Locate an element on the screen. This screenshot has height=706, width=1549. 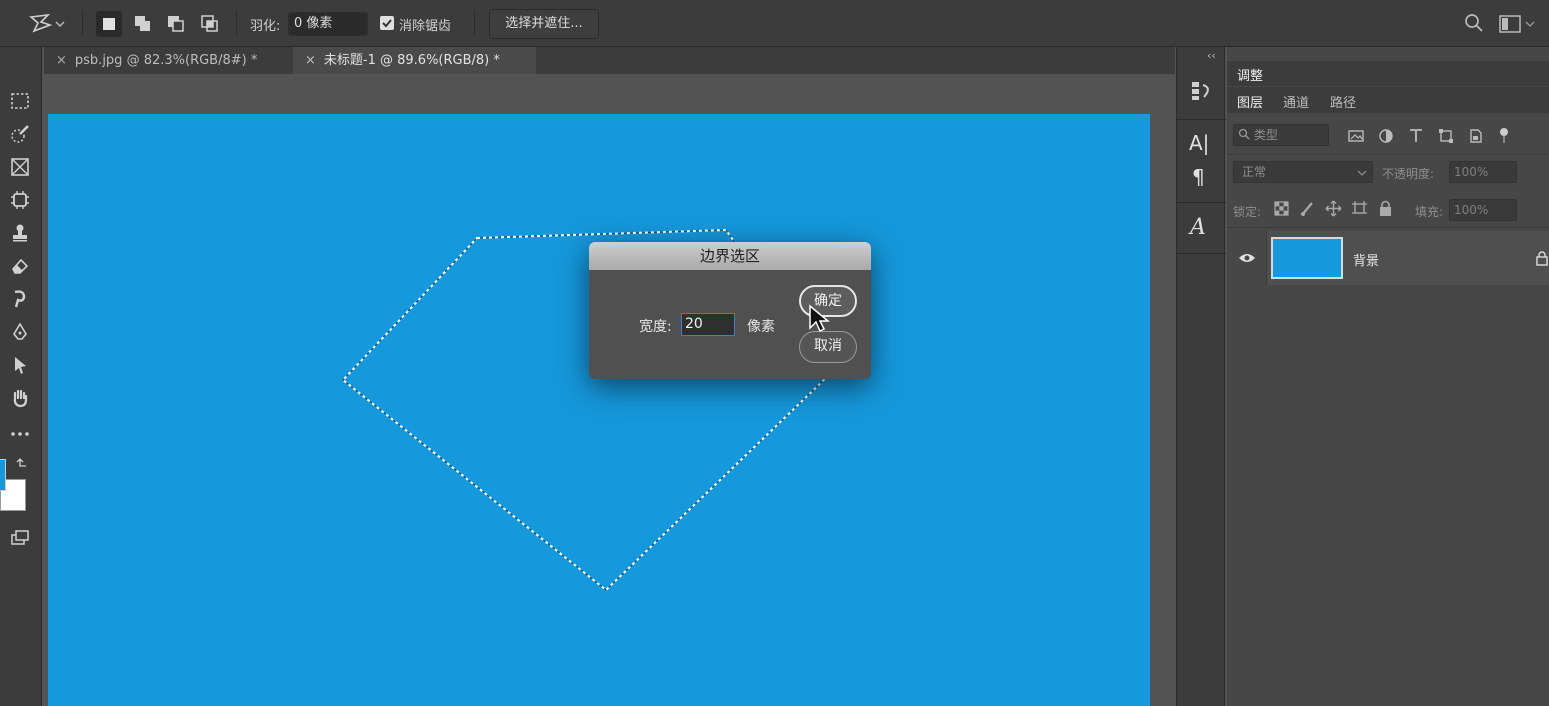
eye-icon is located at coordinates (1247, 258).